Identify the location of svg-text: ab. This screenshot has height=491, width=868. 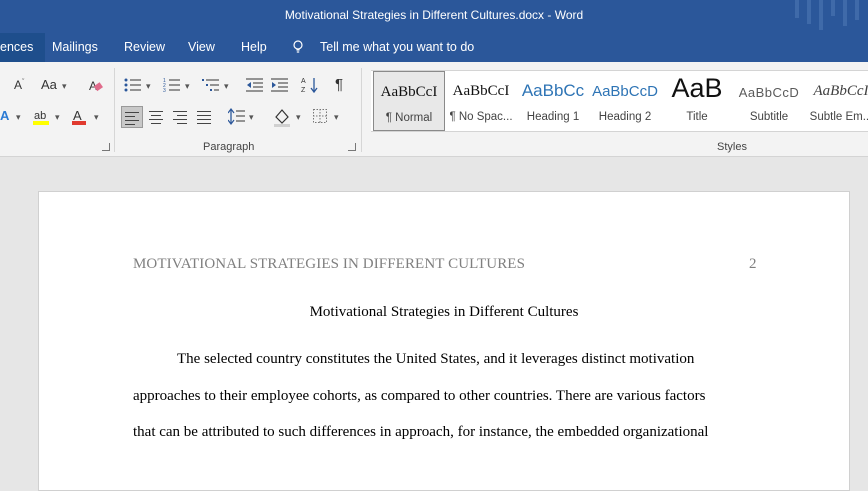
(40, 116).